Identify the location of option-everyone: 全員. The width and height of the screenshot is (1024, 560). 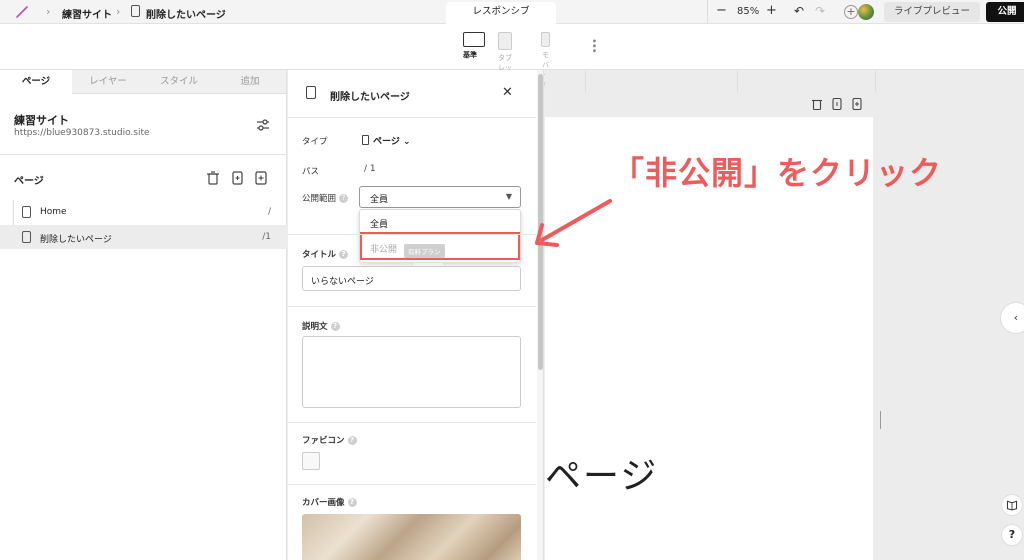
(379, 223).